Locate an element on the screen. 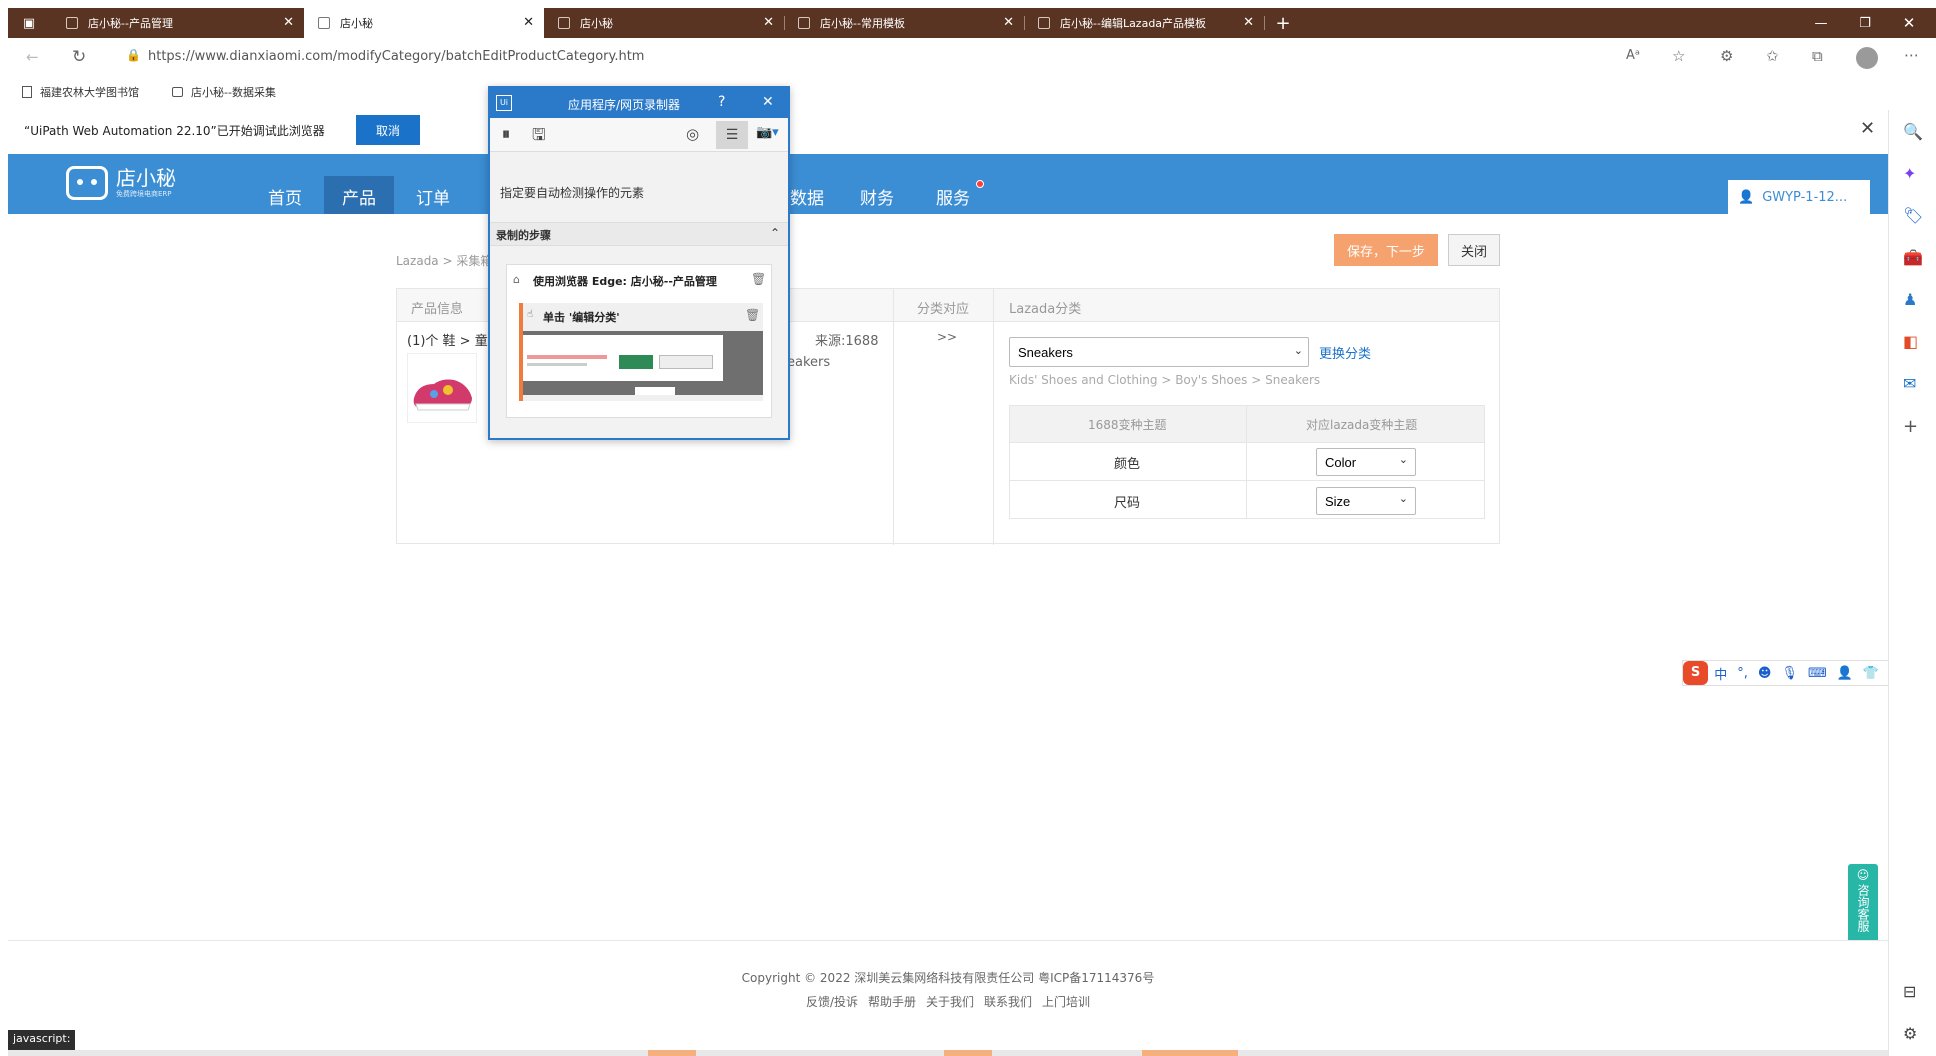 The height and width of the screenshot is (1056, 1936). category-dropdown: Sneakers is located at coordinates (1159, 352).